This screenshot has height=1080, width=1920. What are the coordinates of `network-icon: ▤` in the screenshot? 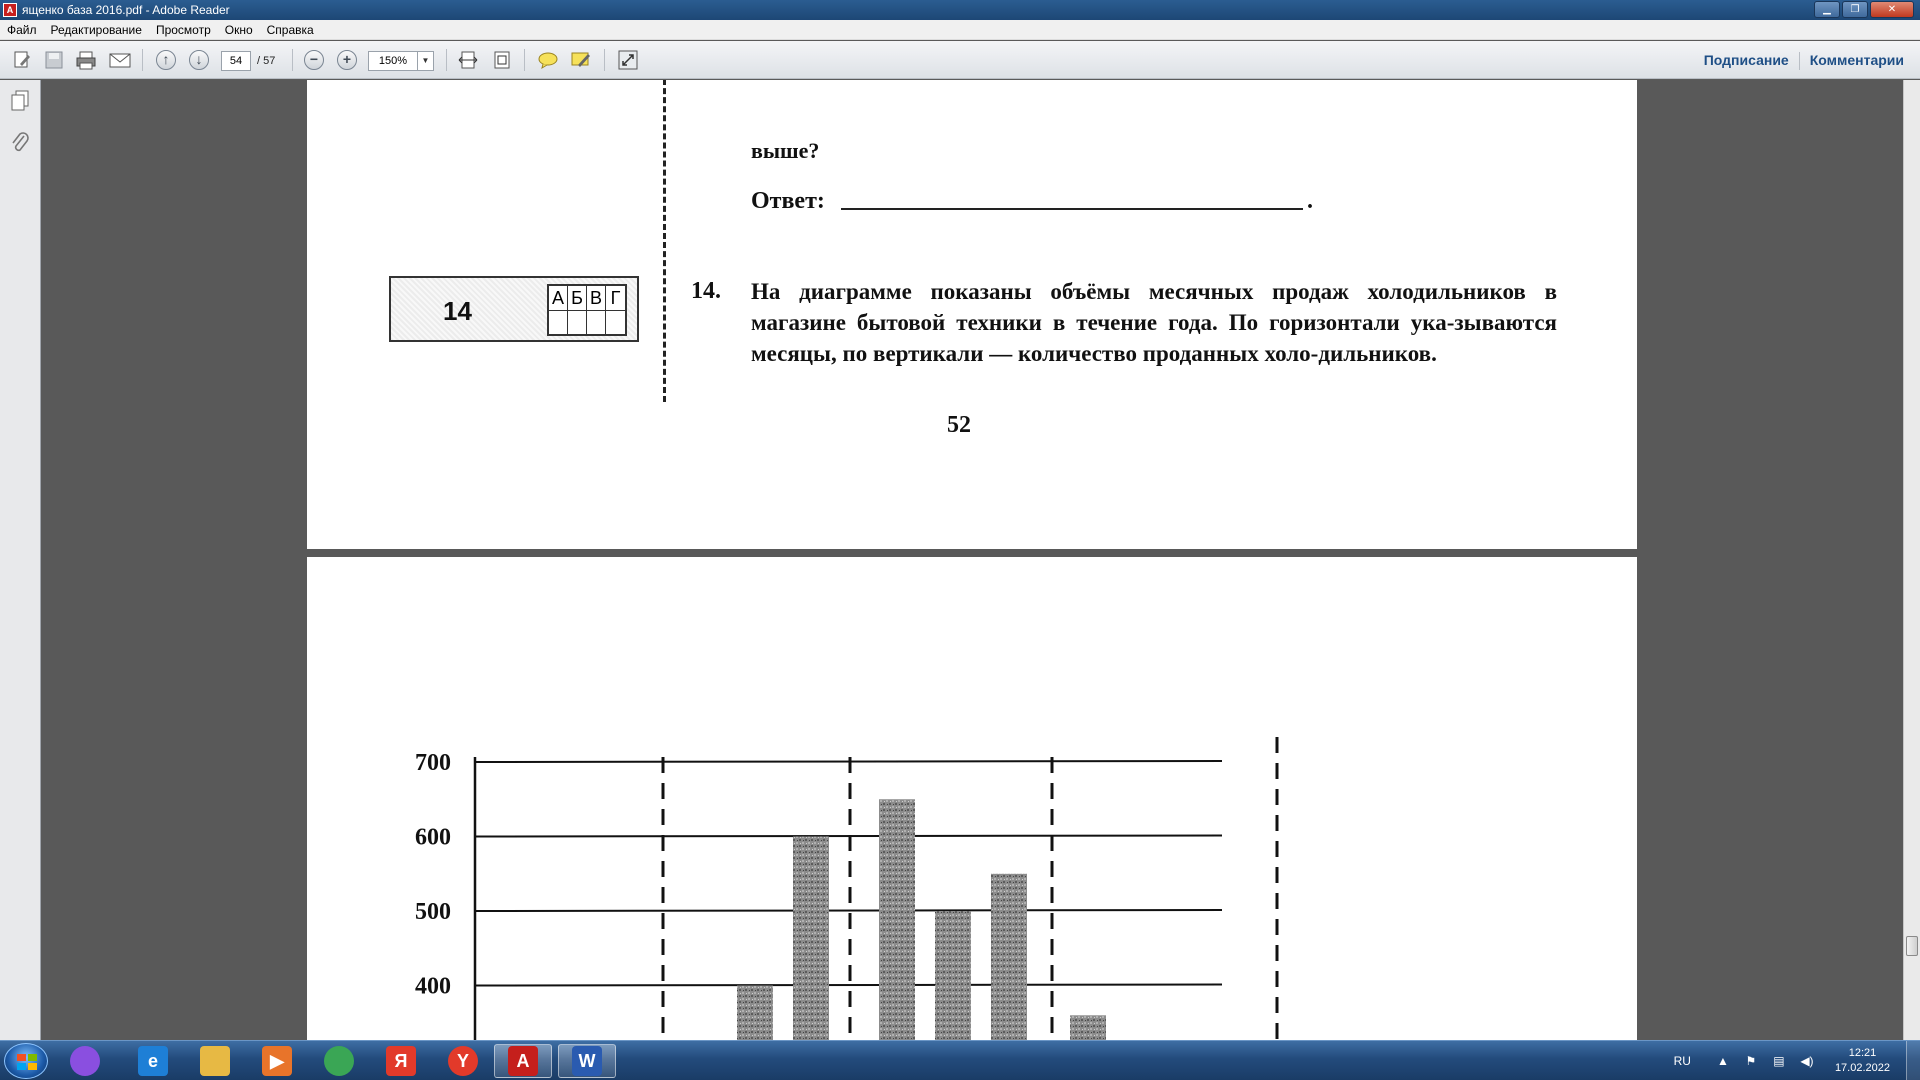 It's located at (1779, 1061).